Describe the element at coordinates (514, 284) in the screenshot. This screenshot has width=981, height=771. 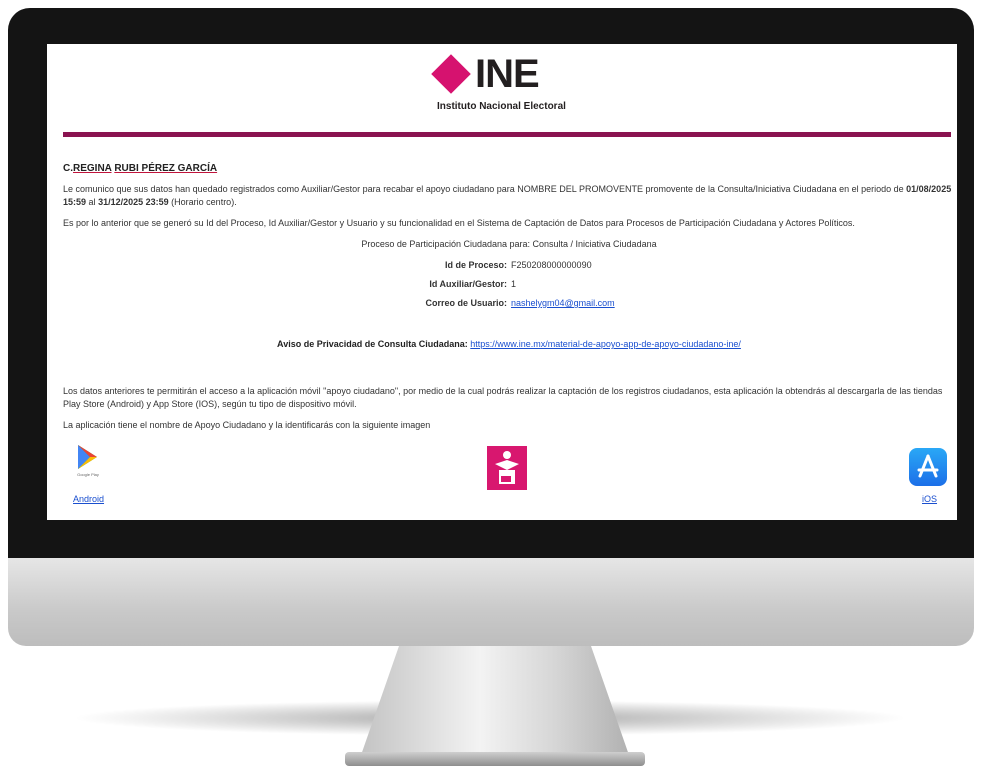
I see `detail-value: 1` at that location.